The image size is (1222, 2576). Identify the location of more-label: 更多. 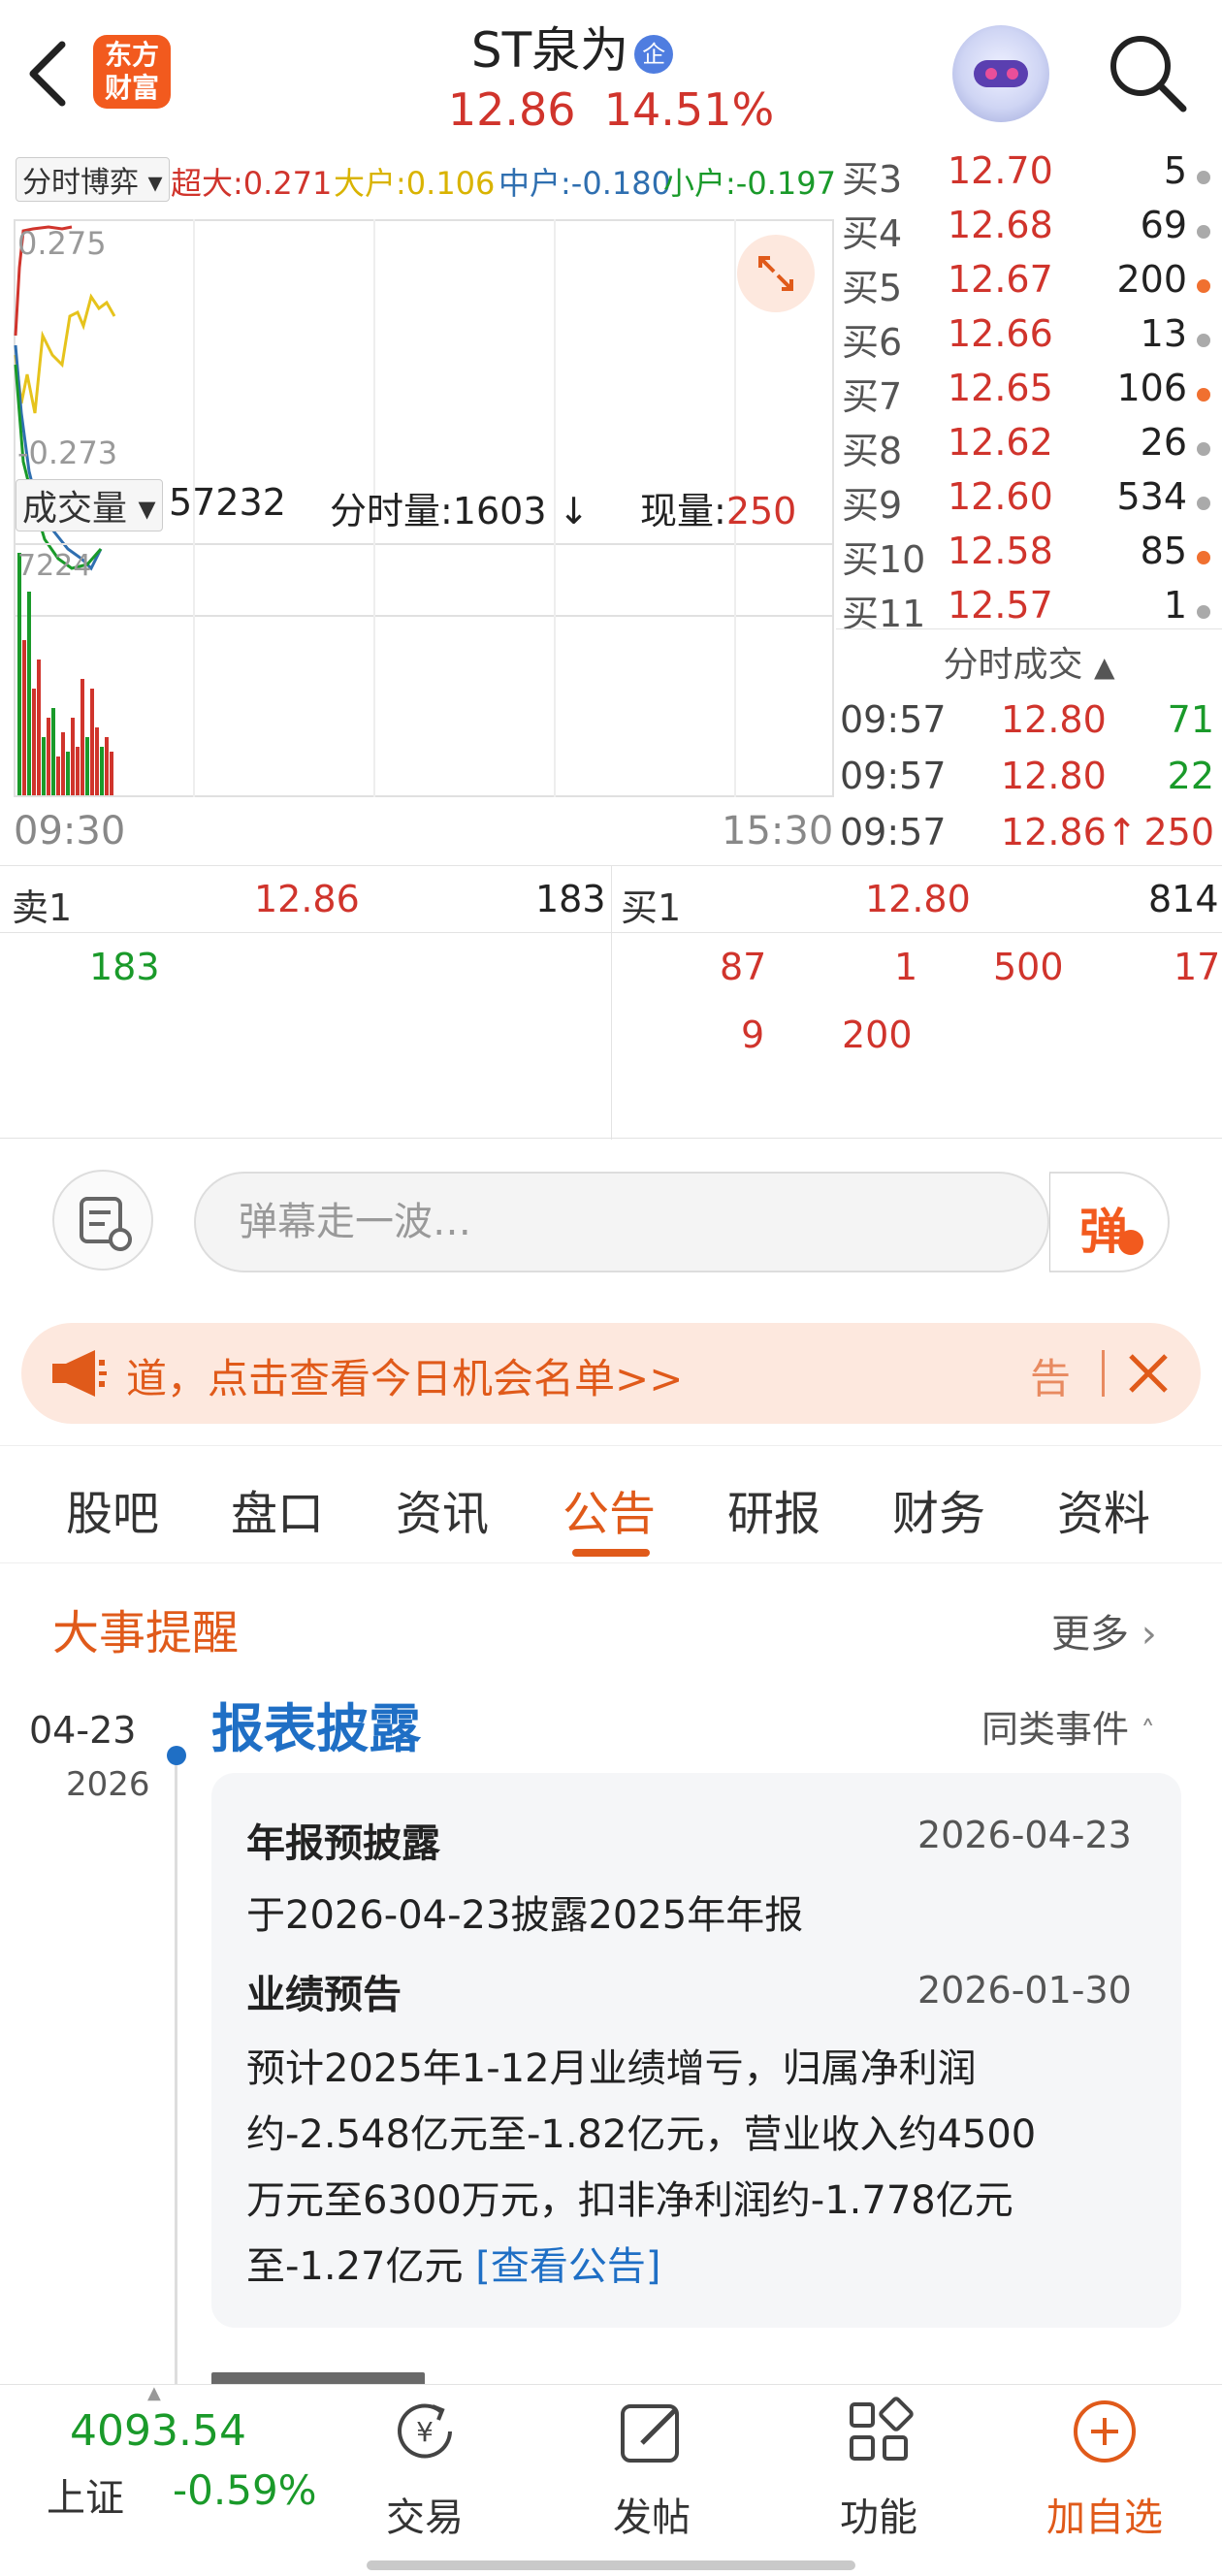
(1090, 1634).